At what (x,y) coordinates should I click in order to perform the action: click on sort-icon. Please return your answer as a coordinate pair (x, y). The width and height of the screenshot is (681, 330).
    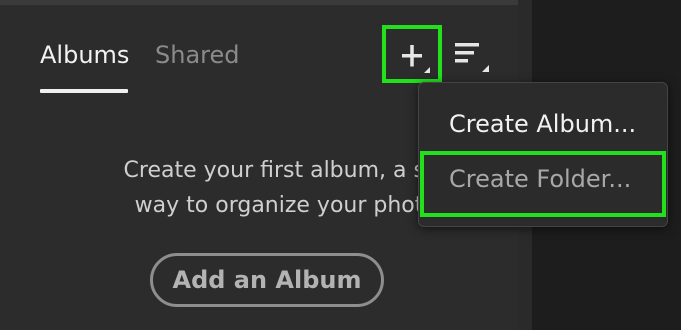
    Looking at the image, I should click on (472, 57).